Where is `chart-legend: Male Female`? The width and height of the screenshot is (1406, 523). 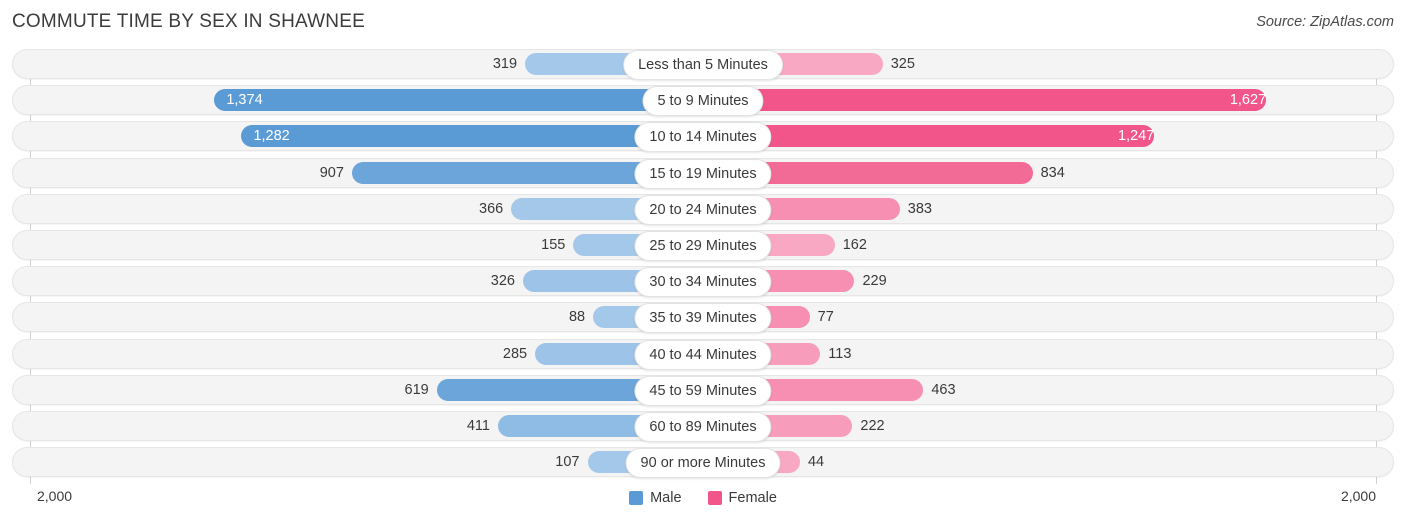 chart-legend: Male Female is located at coordinates (703, 498).